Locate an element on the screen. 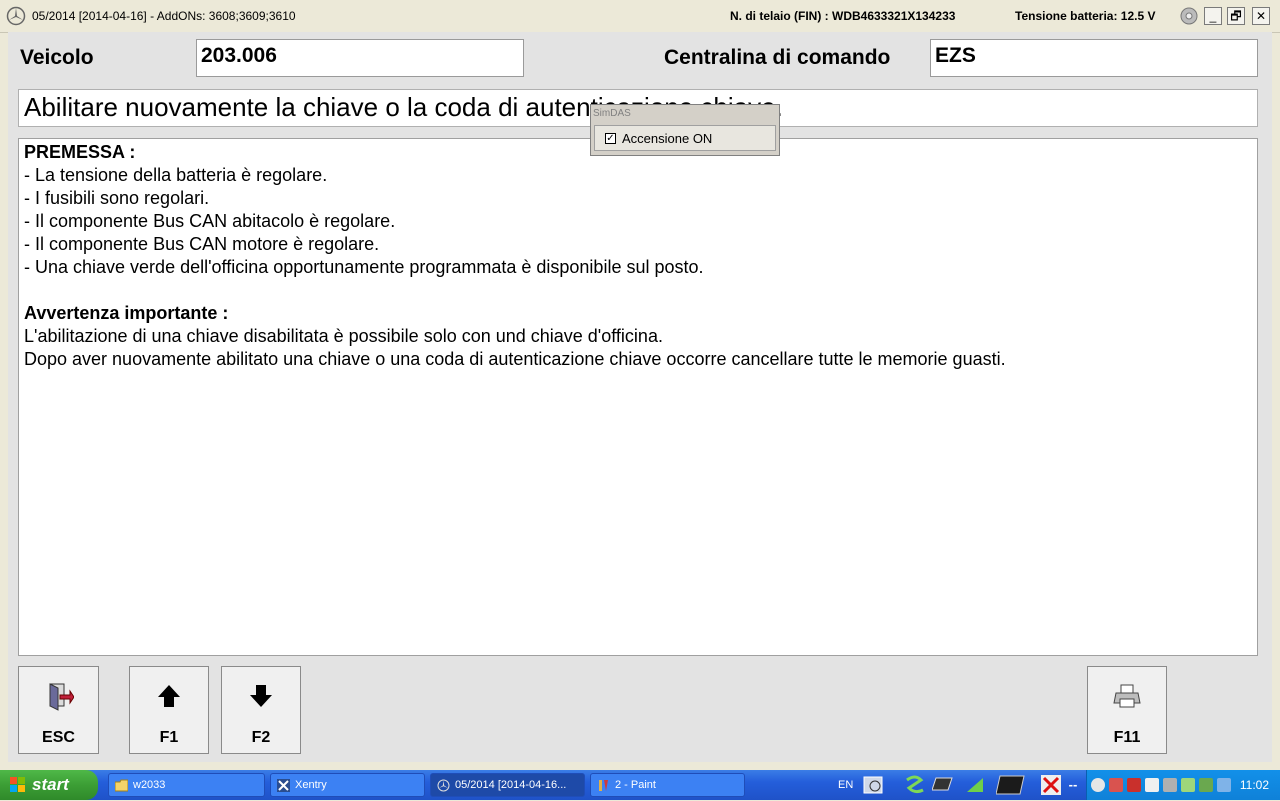 This screenshot has width=1280, height=801. ecu-field: EZS is located at coordinates (1094, 58).